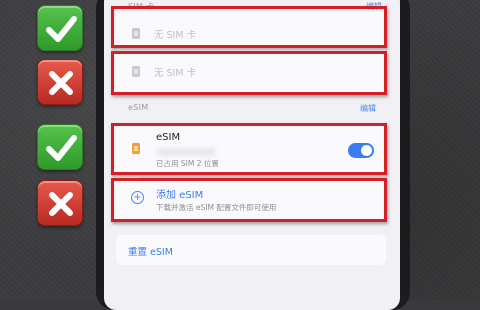  Describe the element at coordinates (251, 250) in the screenshot. I see `reset-esim-button: 重置 eSIM` at that location.